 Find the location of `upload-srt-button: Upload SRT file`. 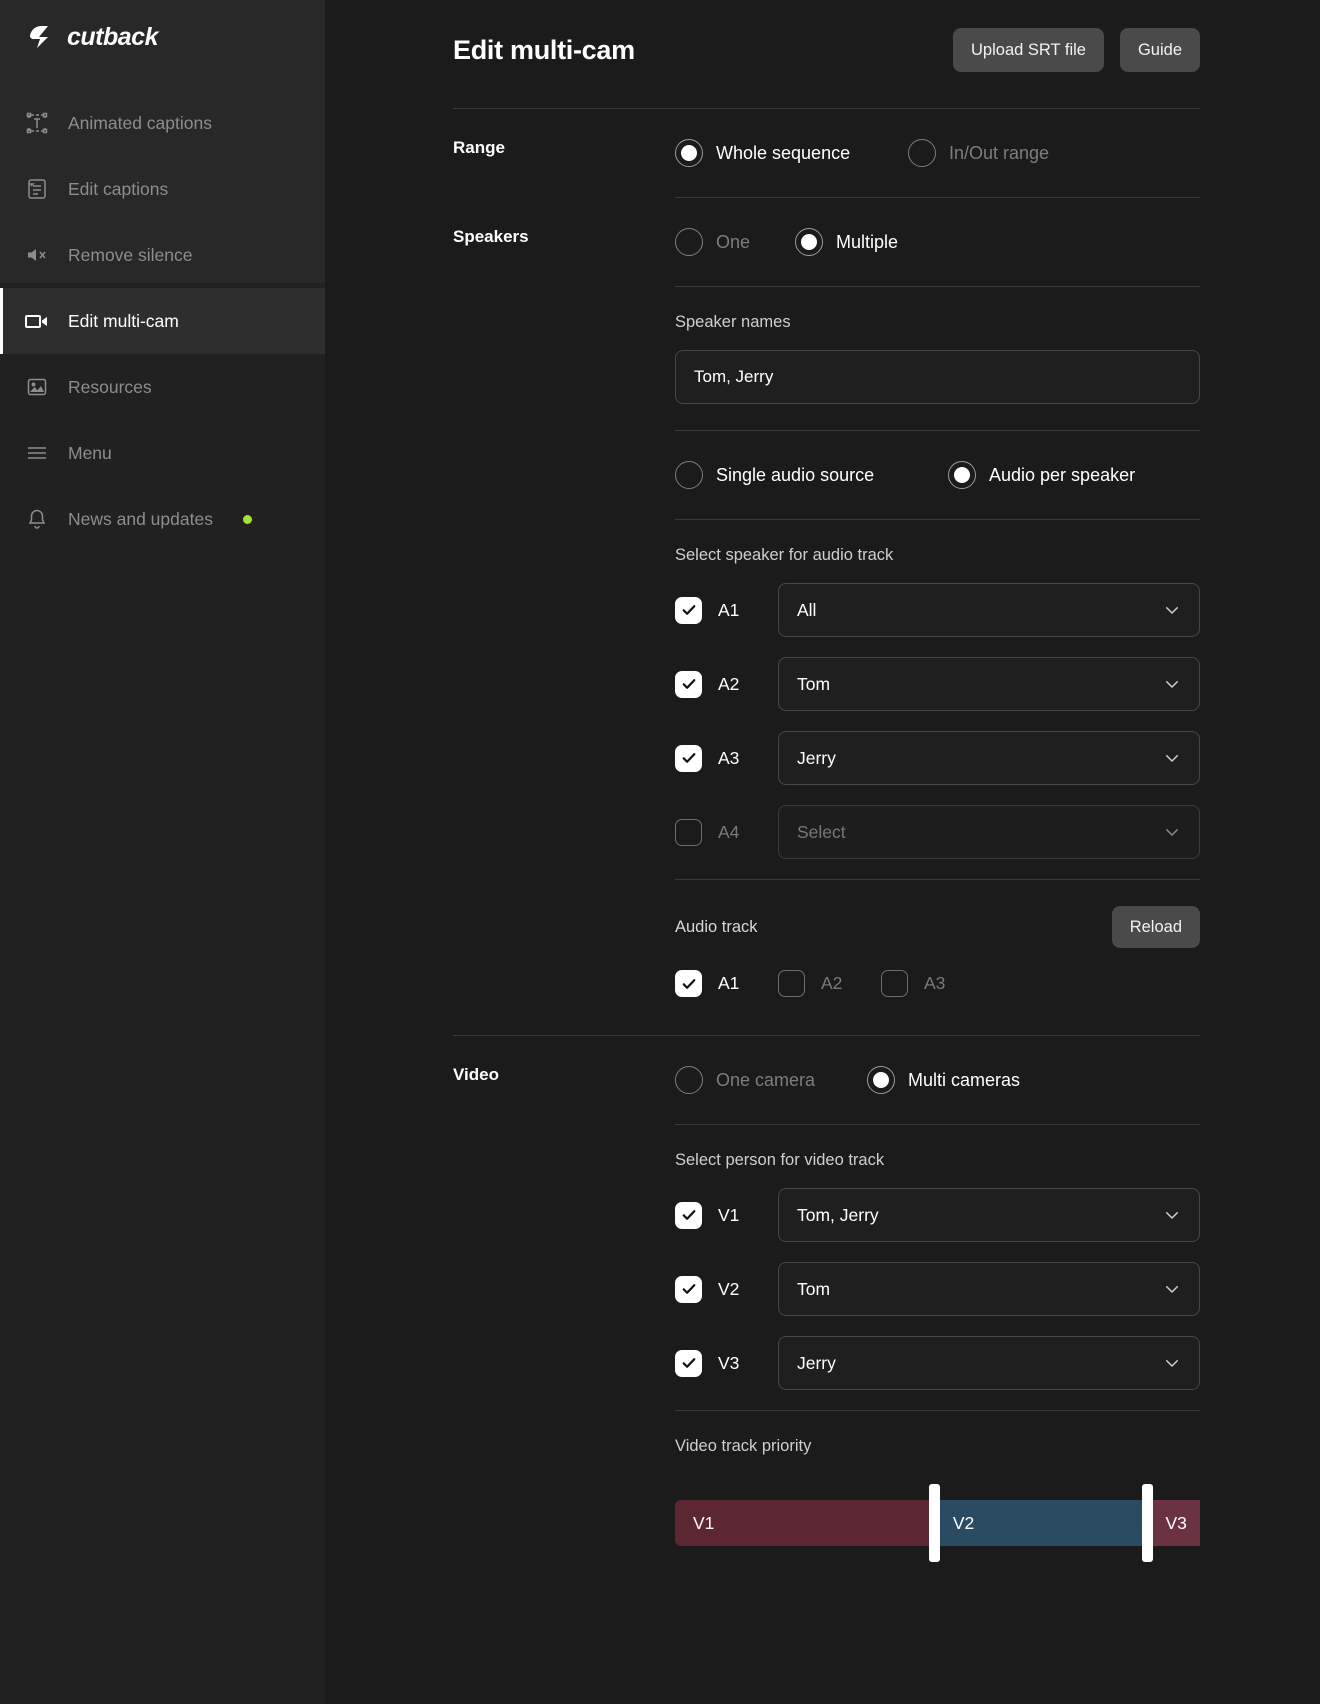

upload-srt-button: Upload SRT file is located at coordinates (1028, 50).